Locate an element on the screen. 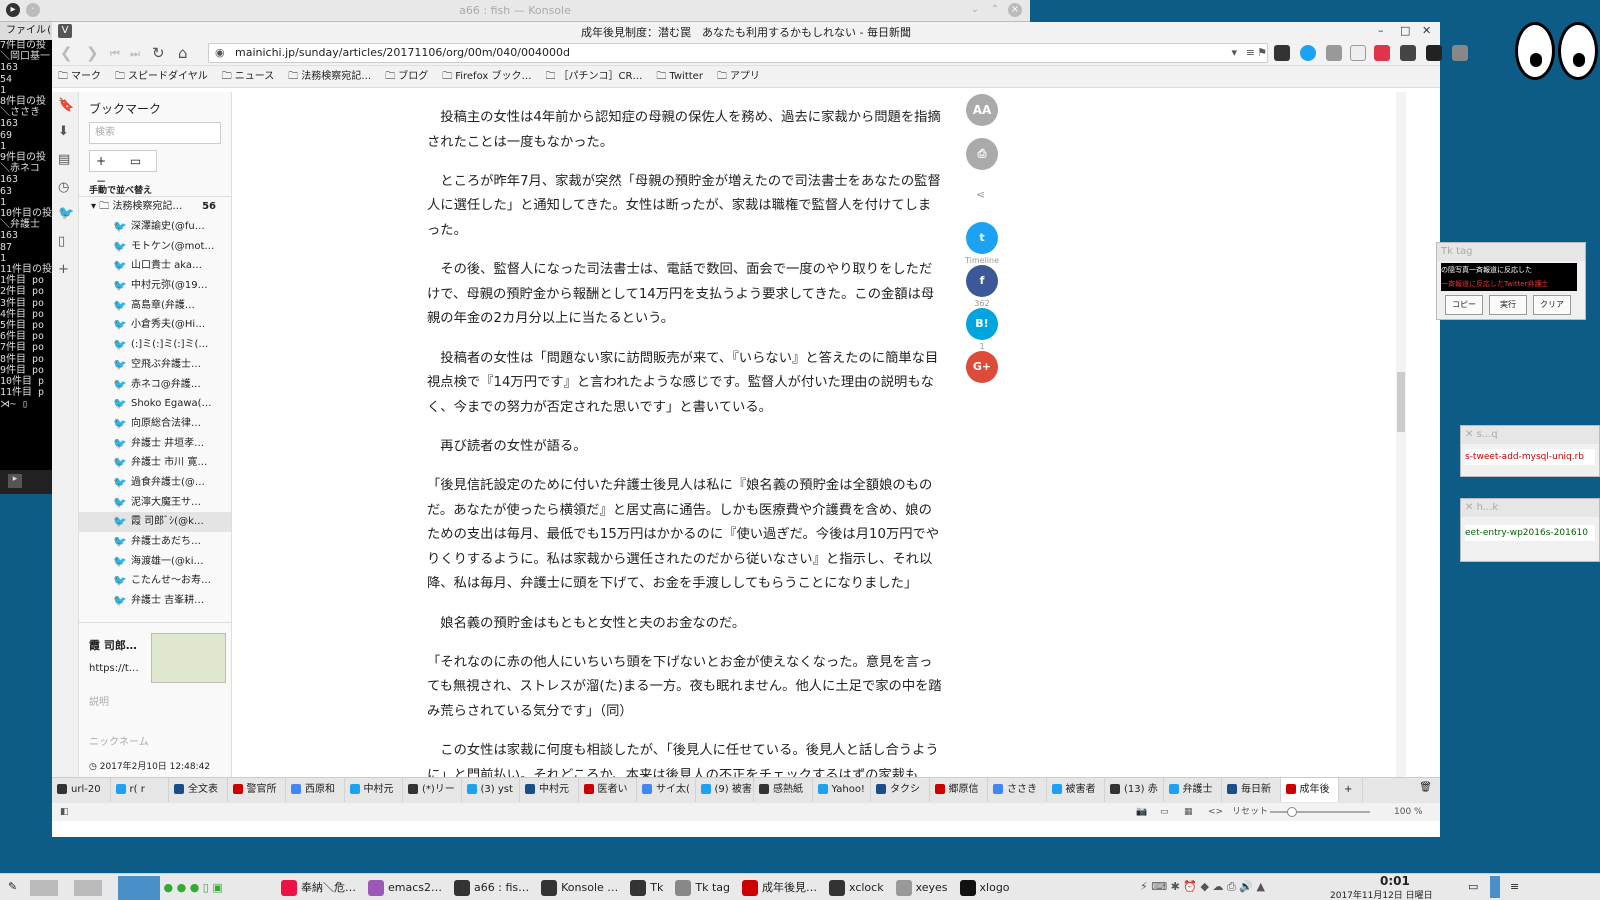 The image size is (1600, 900). browser-tab: url-20 is located at coordinates (81, 790).